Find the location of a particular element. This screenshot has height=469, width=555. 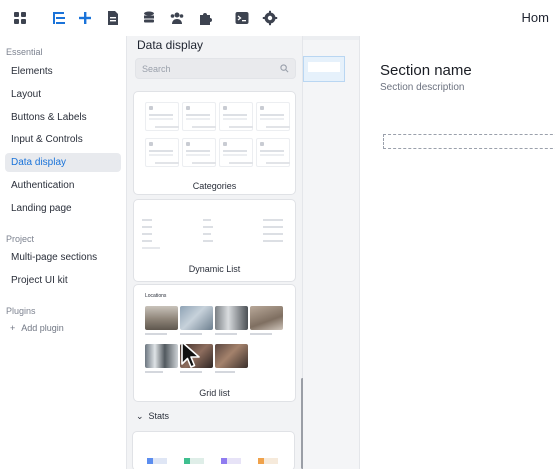

section-label-essential: Essential is located at coordinates (24, 52).